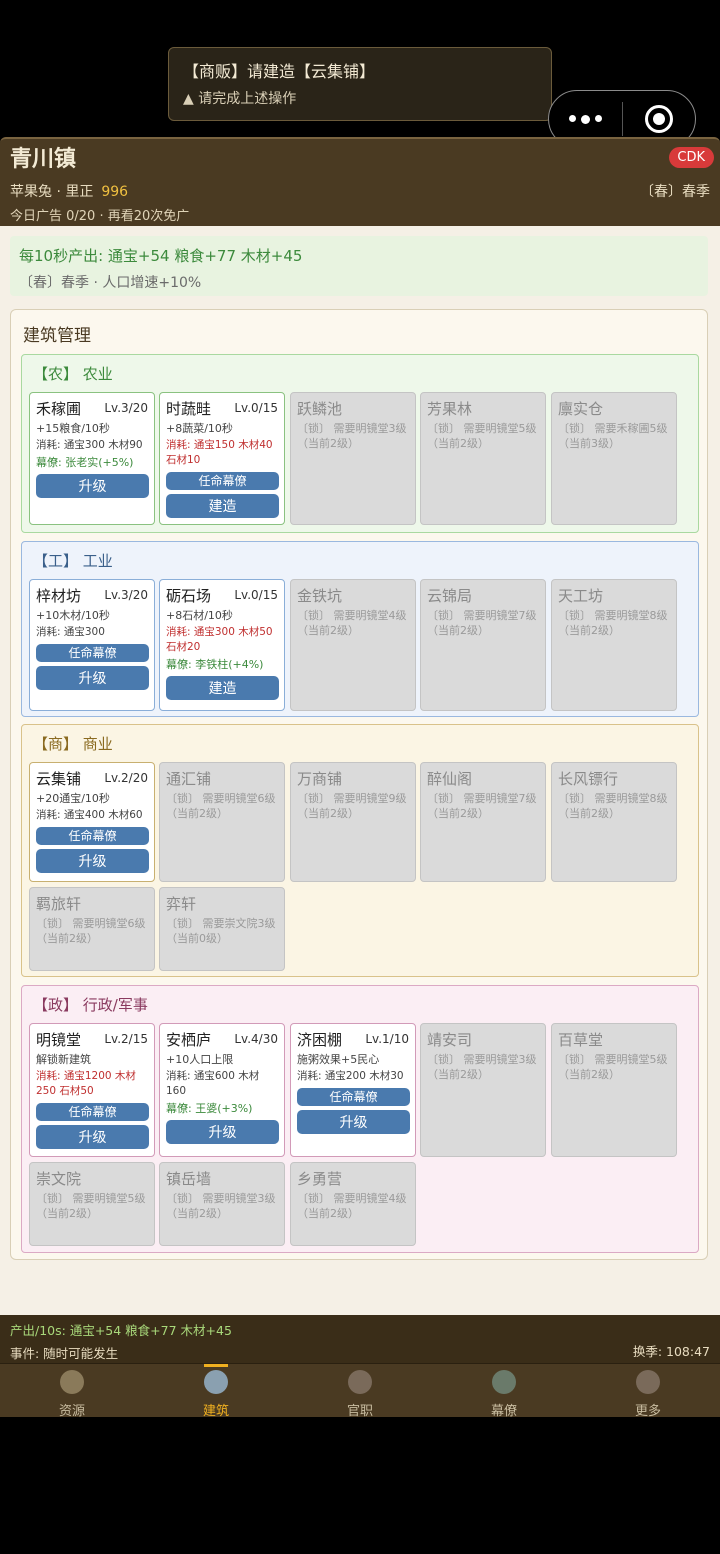  I want to click on official-icon, so click(360, 1382).